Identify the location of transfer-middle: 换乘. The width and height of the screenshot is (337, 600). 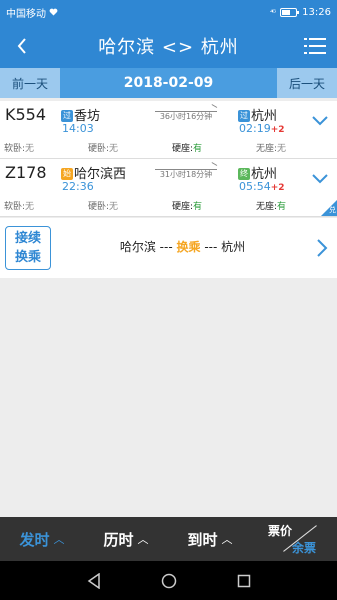
(188, 247).